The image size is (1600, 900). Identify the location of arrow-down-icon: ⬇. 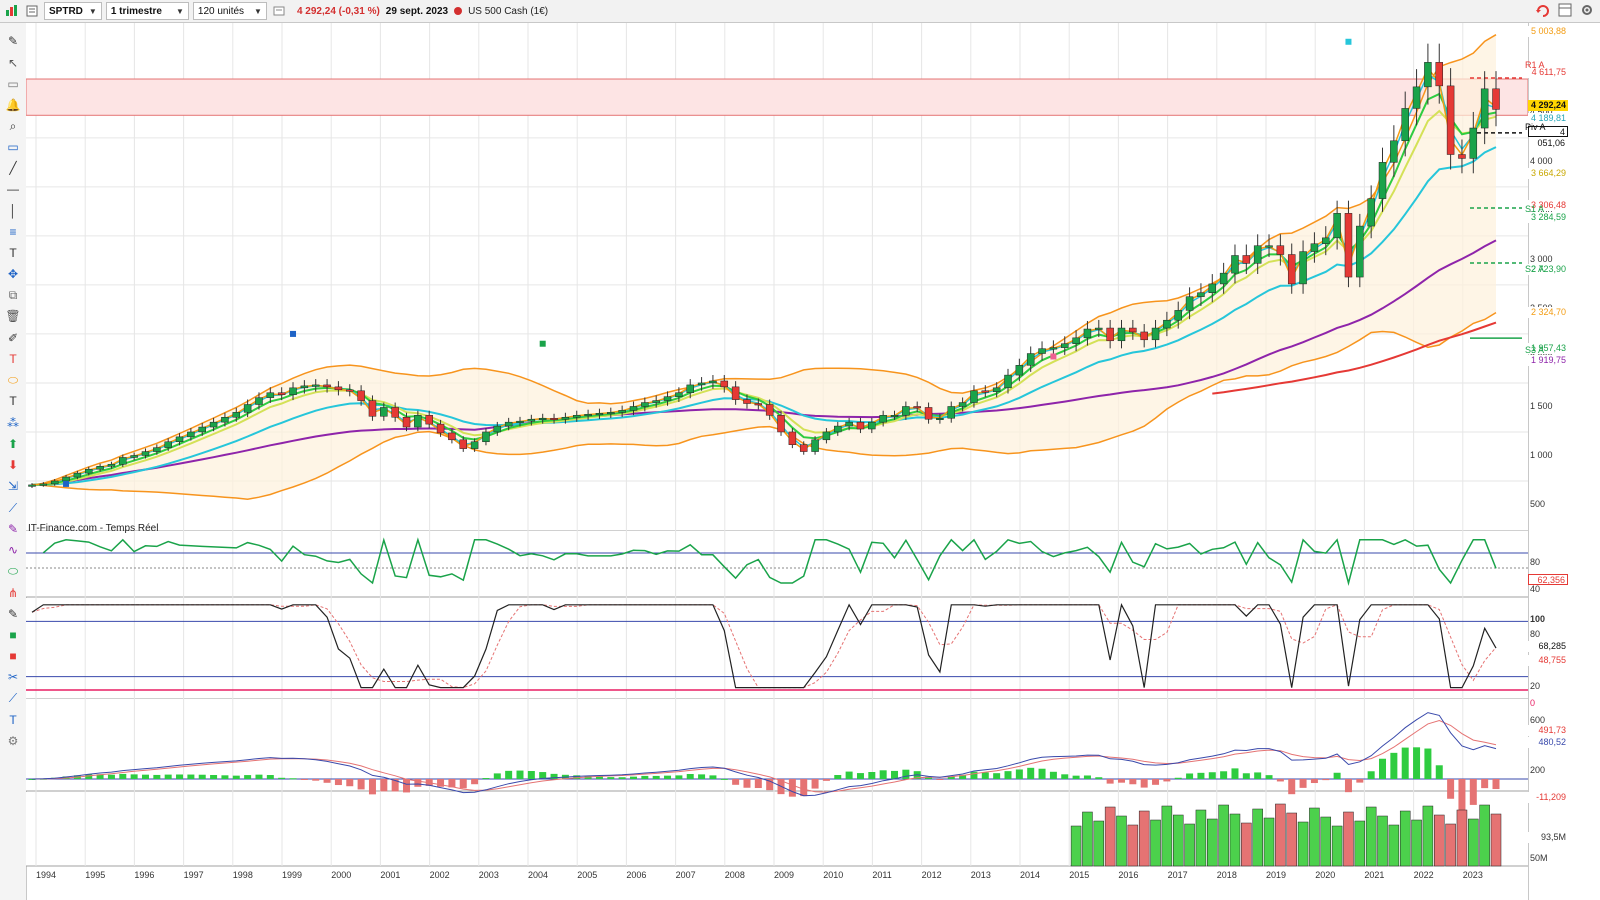
(13, 465).